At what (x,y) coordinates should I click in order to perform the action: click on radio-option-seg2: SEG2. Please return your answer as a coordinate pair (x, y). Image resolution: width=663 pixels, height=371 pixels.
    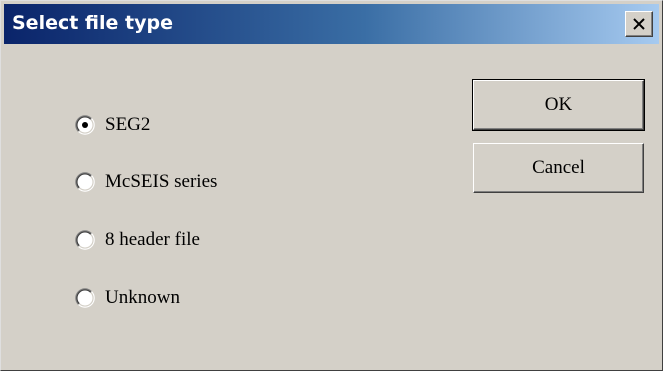
    Looking at the image, I should click on (205, 125).